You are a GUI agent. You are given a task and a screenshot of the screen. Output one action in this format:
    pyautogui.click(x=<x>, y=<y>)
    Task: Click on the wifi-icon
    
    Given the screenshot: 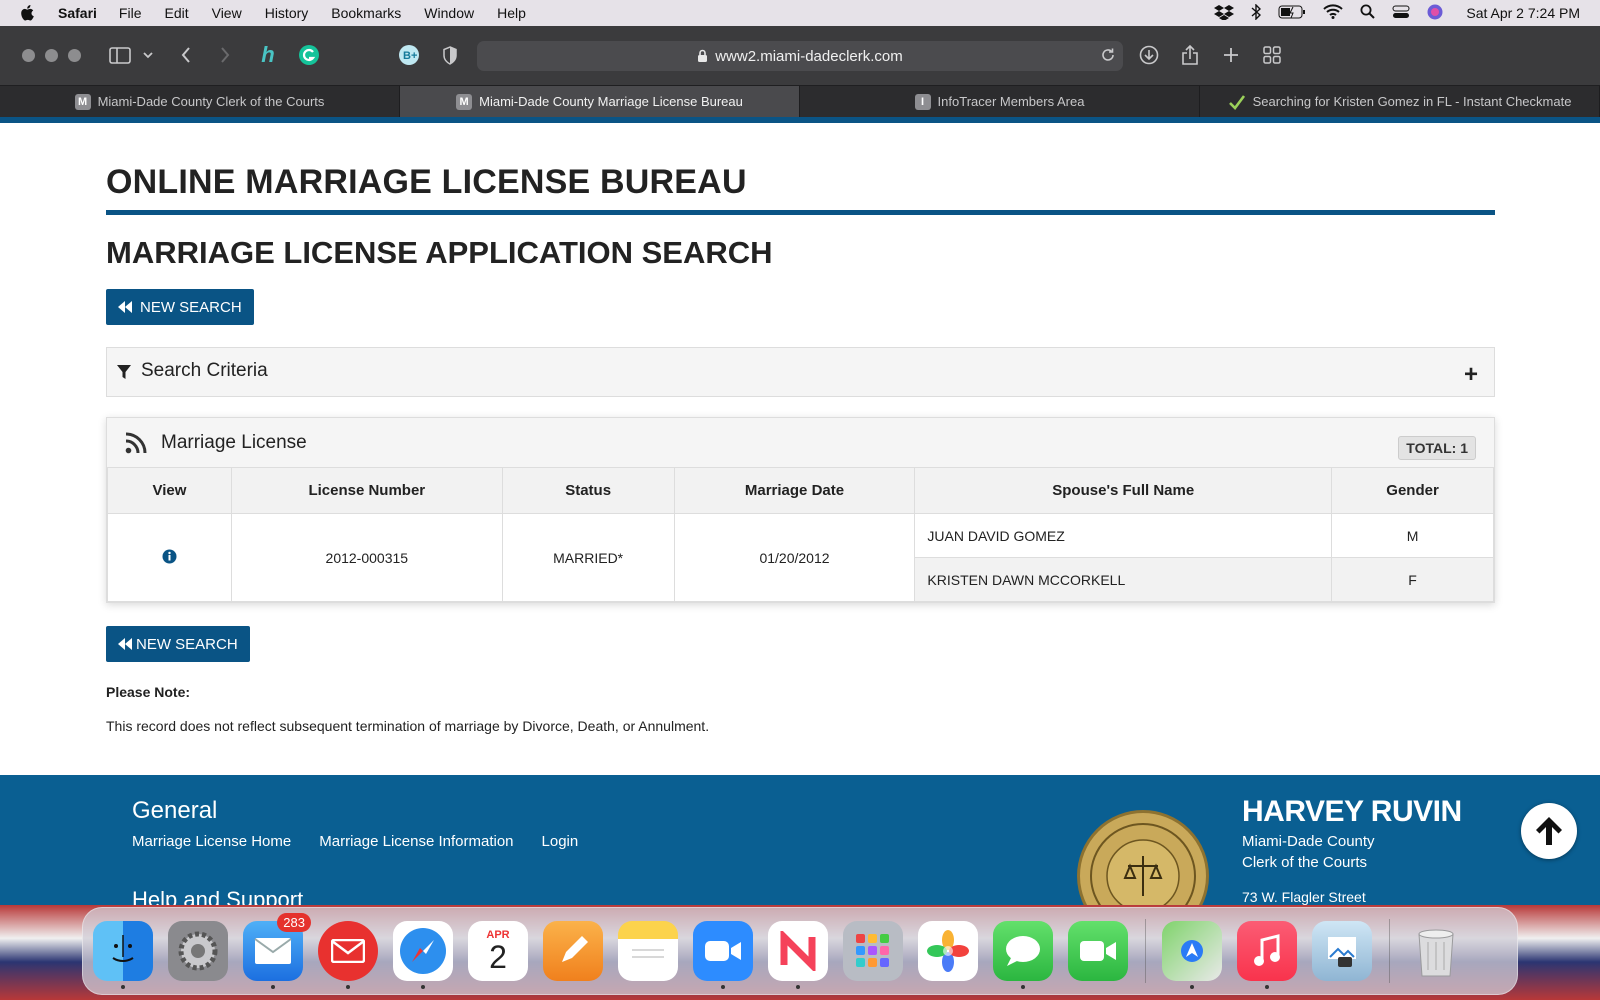 What is the action you would take?
    pyautogui.click(x=1333, y=13)
    